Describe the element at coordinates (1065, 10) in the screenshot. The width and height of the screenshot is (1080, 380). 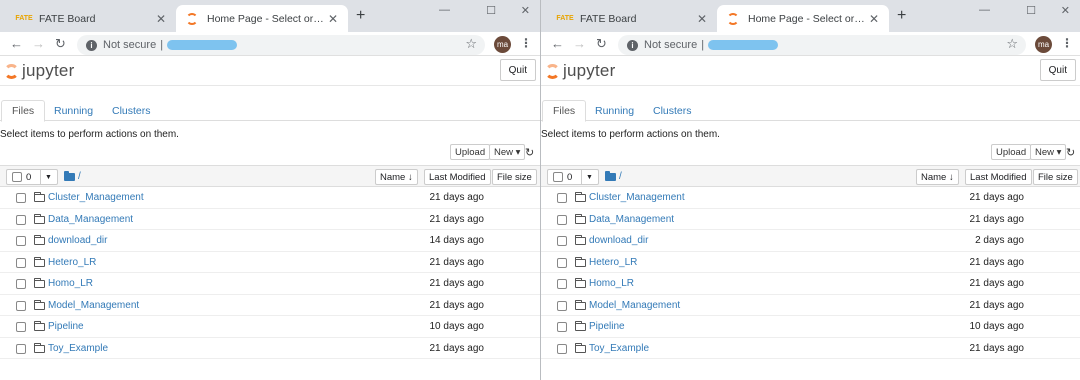
I see `window-close-icon: ✕` at that location.